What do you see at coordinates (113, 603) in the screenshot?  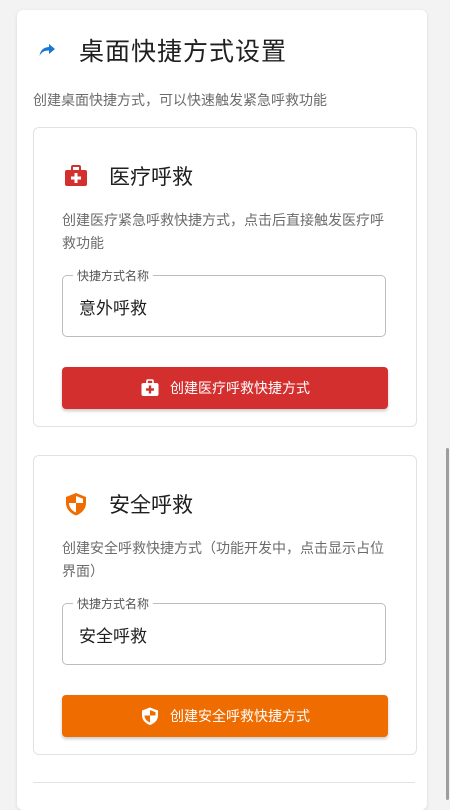 I see `safety-field-label: 快捷方式名称` at bounding box center [113, 603].